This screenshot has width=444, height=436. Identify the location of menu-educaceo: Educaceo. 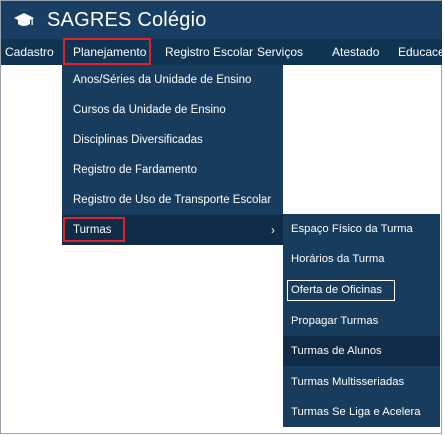
(420, 52).